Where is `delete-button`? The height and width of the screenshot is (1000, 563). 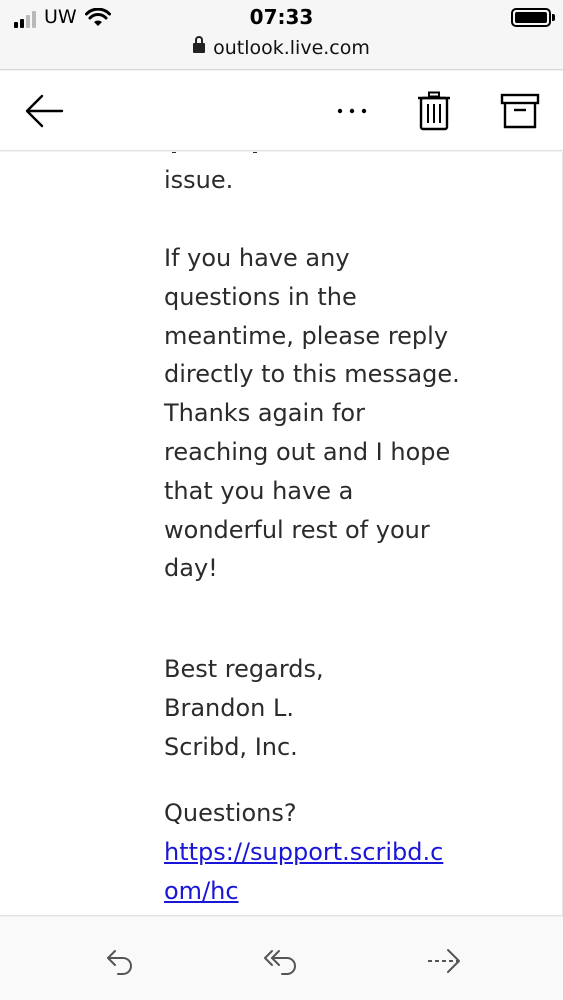
delete-button is located at coordinates (434, 111).